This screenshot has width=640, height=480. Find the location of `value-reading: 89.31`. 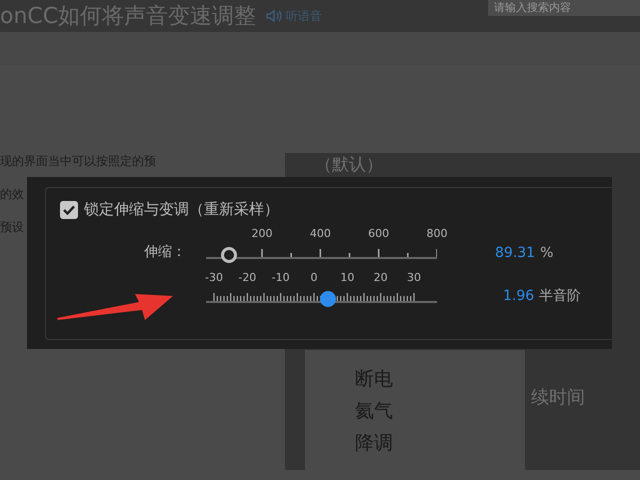

value-reading: 89.31 is located at coordinates (515, 253).